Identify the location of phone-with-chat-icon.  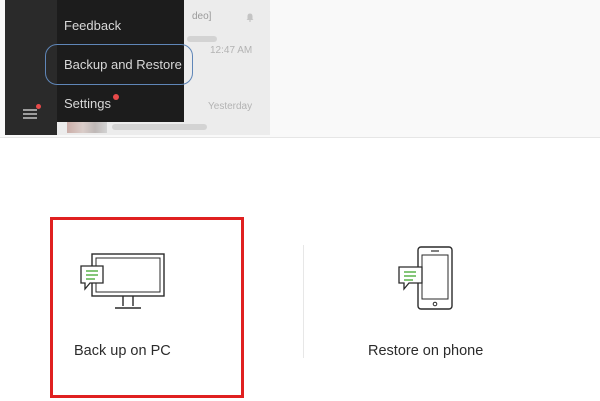
(425, 278).